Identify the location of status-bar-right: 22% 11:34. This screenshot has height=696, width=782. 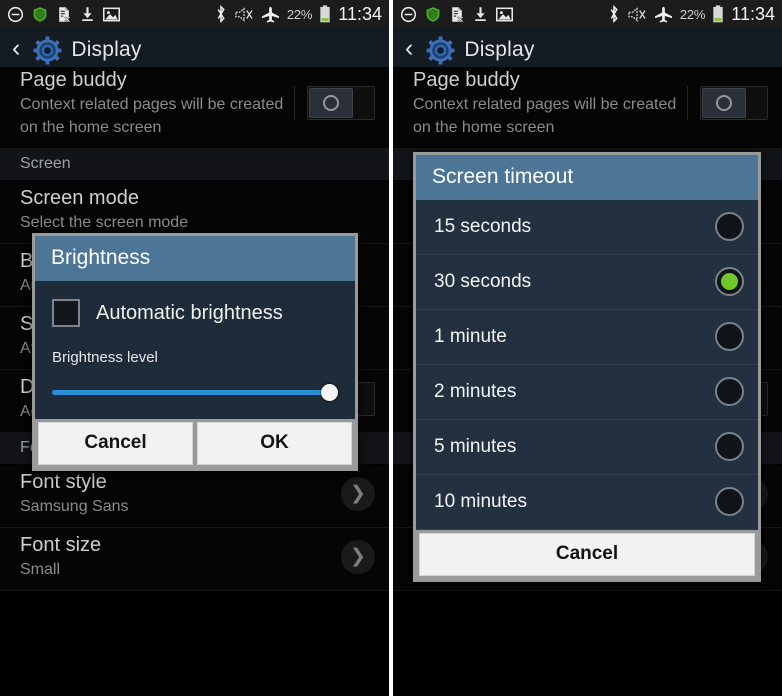
(587, 14).